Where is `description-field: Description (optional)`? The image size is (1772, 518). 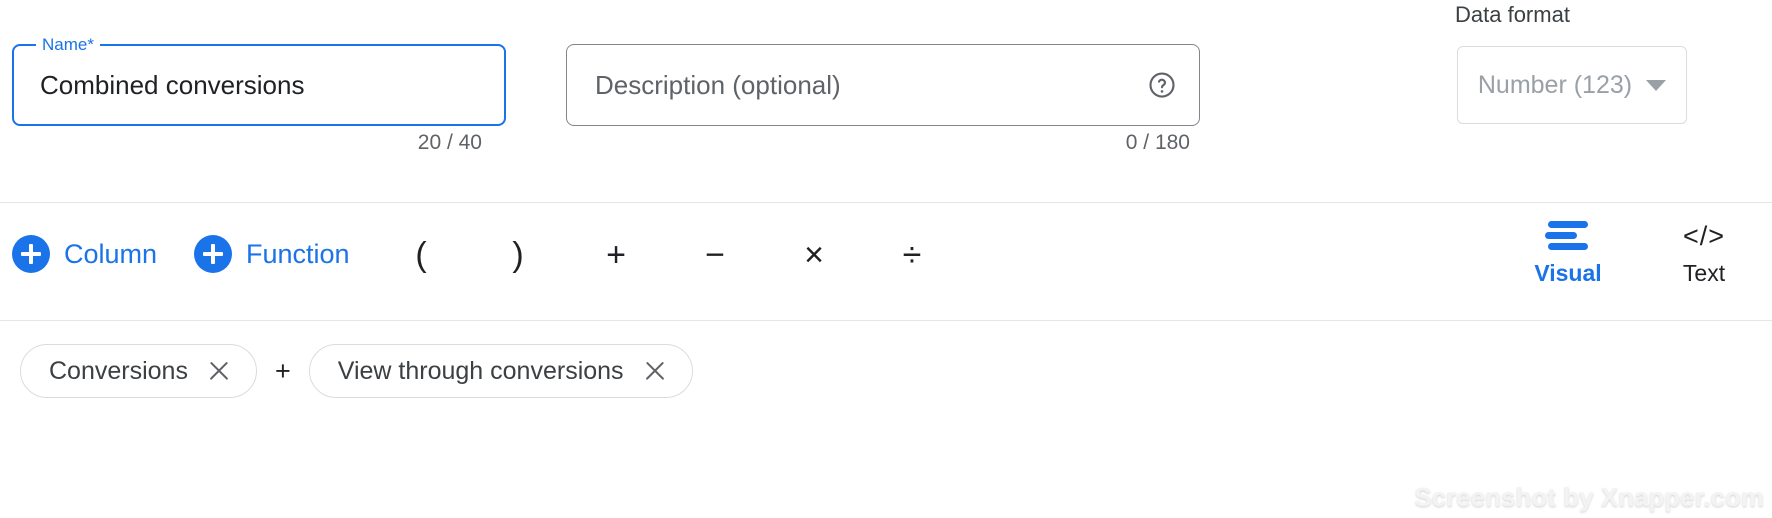
description-field: Description (optional) is located at coordinates (883, 85).